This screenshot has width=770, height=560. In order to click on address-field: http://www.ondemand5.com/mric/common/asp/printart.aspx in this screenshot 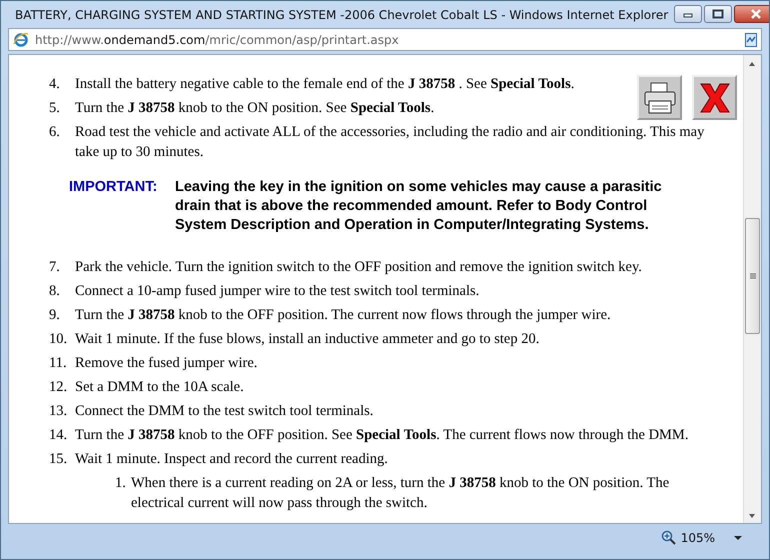, I will do `click(385, 39)`.